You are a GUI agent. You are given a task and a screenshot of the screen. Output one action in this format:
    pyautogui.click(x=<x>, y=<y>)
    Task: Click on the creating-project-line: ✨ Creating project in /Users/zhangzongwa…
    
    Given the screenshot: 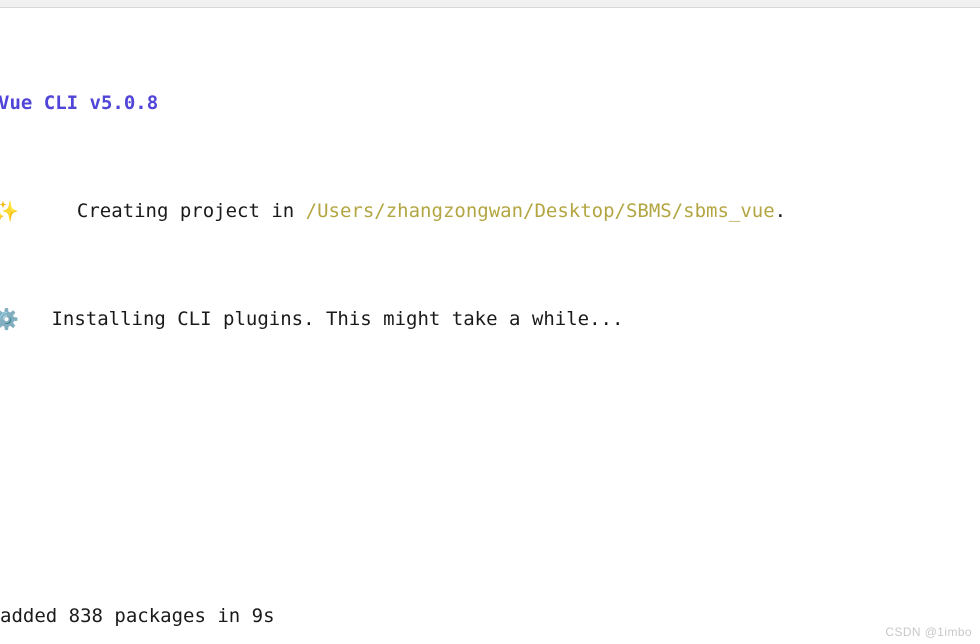 What is the action you would take?
    pyautogui.click(x=490, y=211)
    